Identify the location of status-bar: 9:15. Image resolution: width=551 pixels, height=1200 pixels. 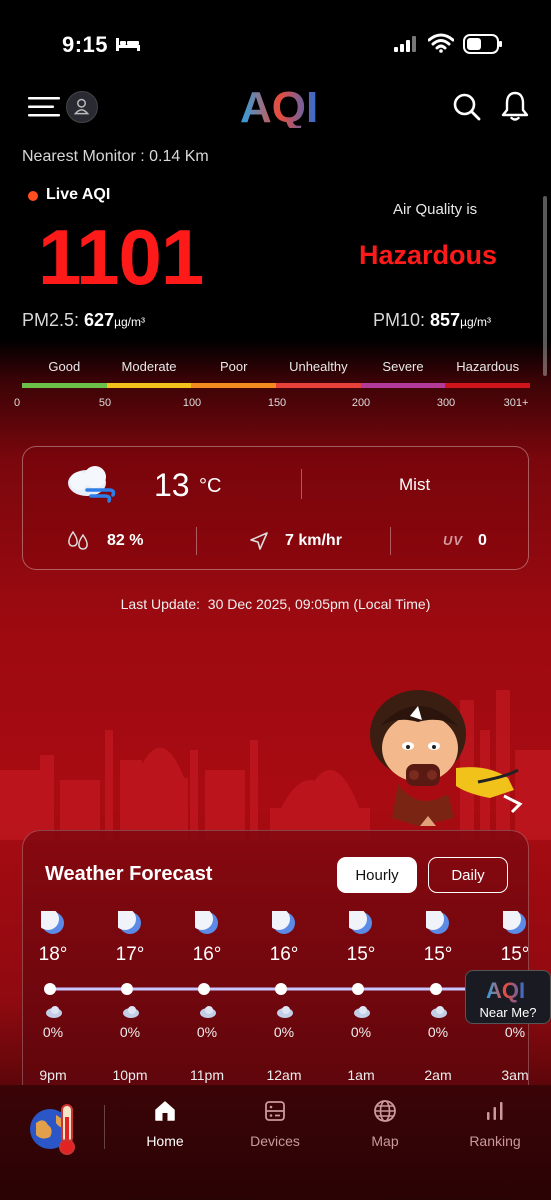
(275, 40).